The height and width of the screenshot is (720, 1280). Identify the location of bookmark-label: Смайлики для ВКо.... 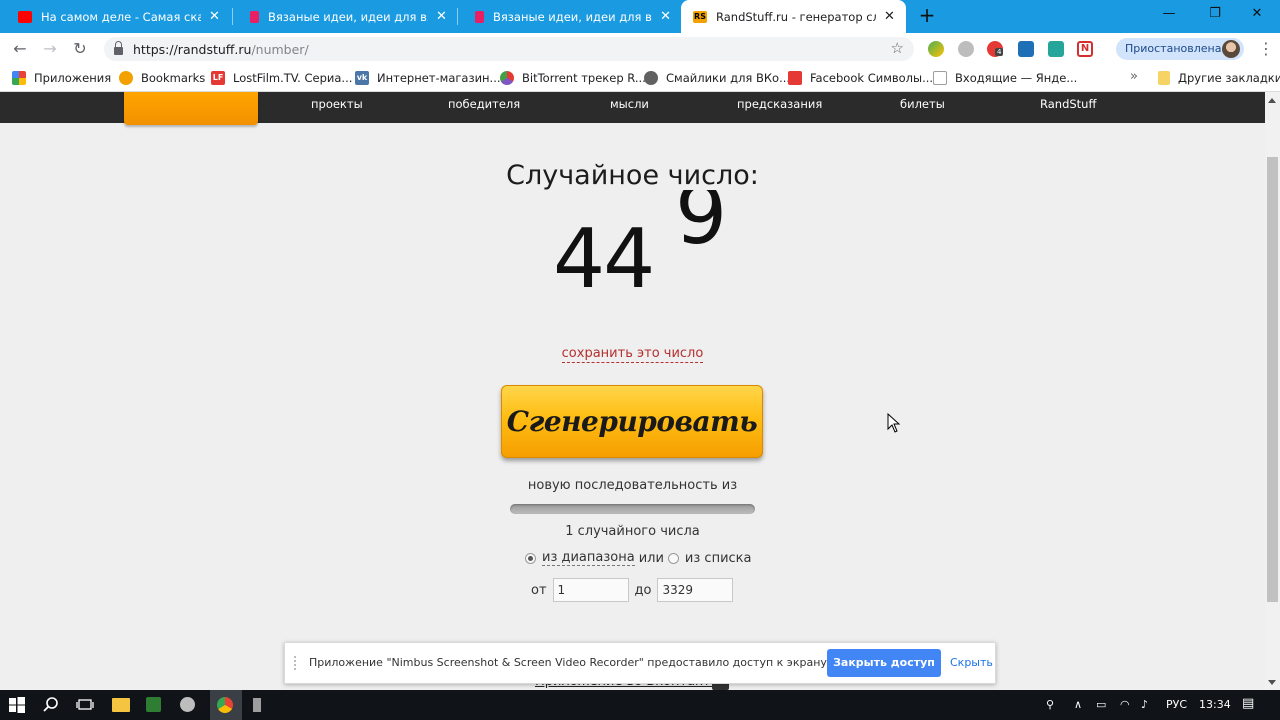
(728, 78).